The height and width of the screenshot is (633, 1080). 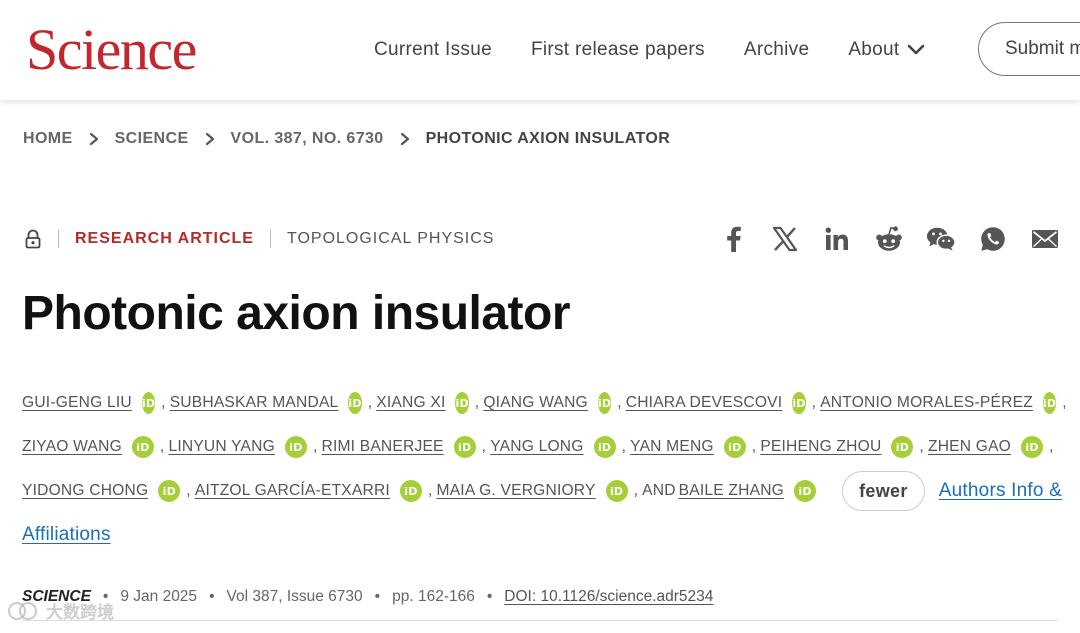 I want to click on reddit-icon, so click(x=889, y=239).